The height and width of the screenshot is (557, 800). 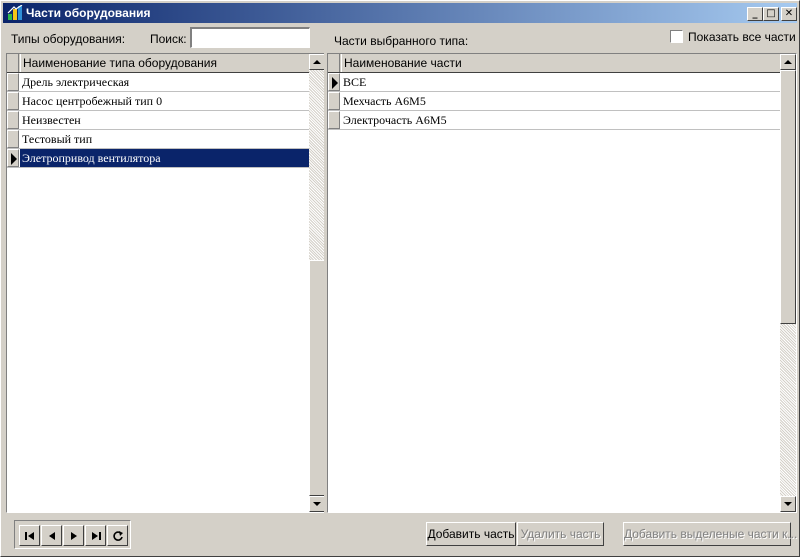 What do you see at coordinates (401, 41) in the screenshot?
I see `parts-label: Части выбранного типа:` at bounding box center [401, 41].